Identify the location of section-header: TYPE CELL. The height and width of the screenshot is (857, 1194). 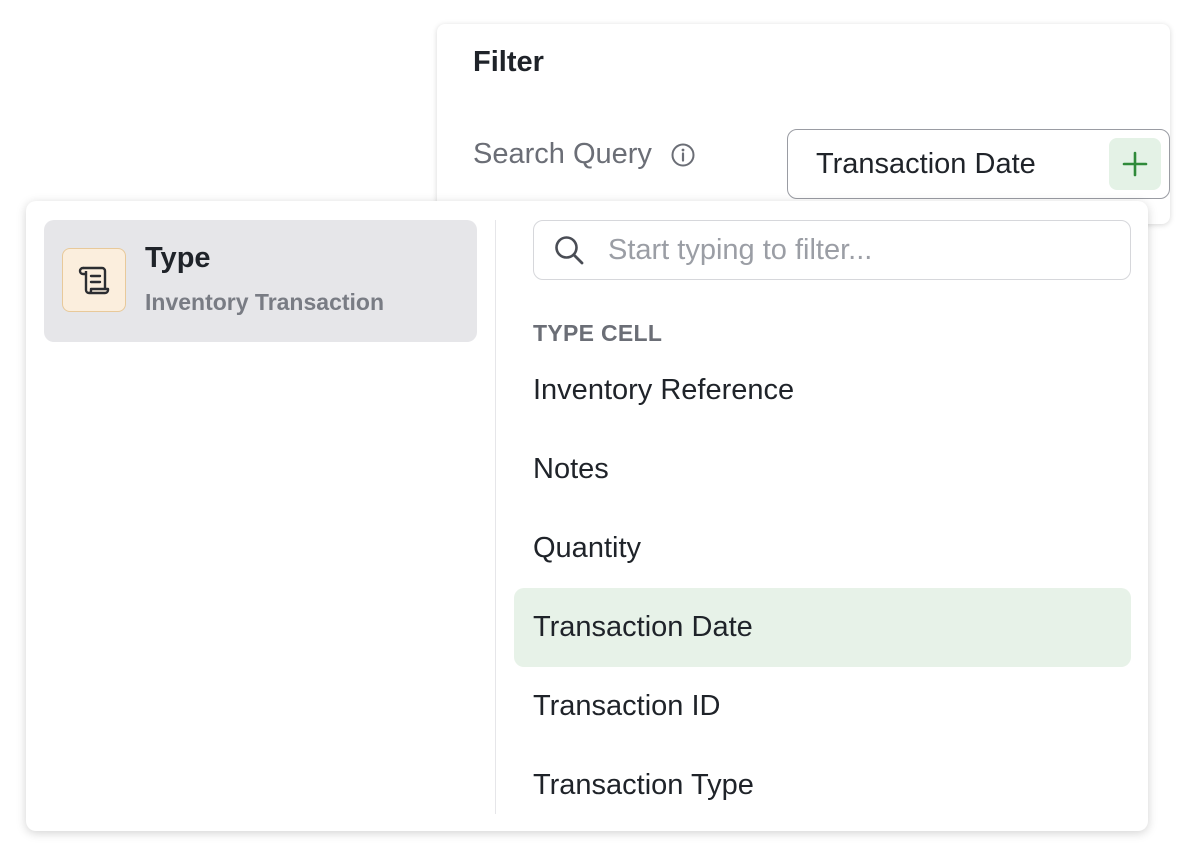
(598, 333).